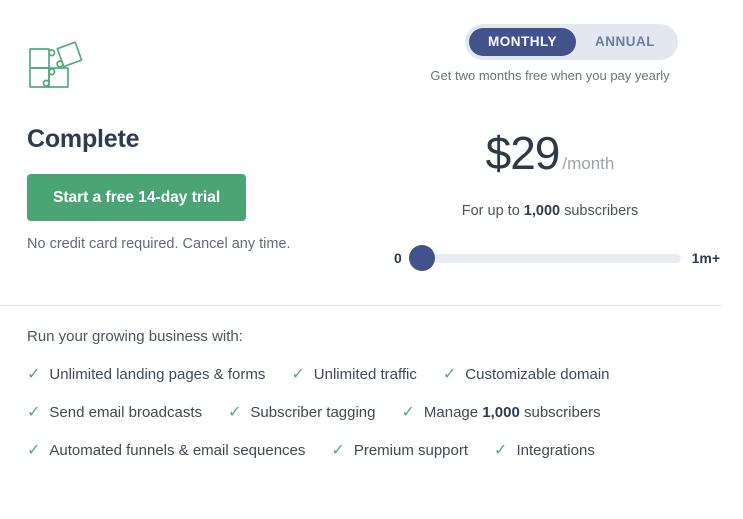  I want to click on list-item: ✓ Integrations, so click(544, 450).